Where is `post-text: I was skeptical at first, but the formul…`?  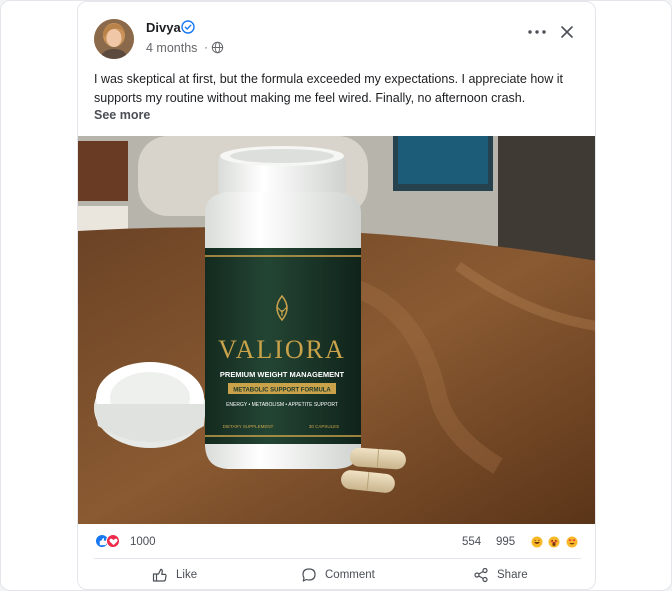 post-text: I was skeptical at first, but the formul… is located at coordinates (328, 88).